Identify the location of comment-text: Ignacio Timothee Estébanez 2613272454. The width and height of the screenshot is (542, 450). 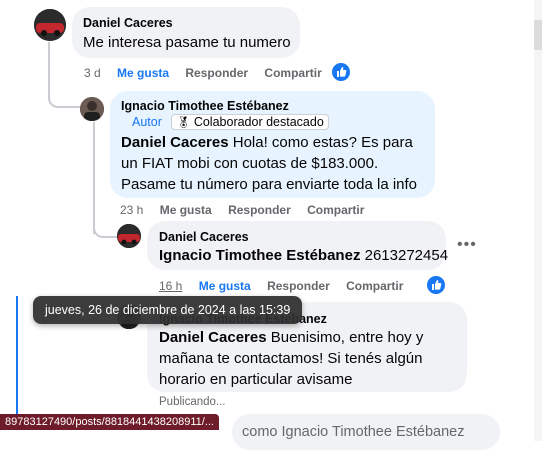
(303, 255).